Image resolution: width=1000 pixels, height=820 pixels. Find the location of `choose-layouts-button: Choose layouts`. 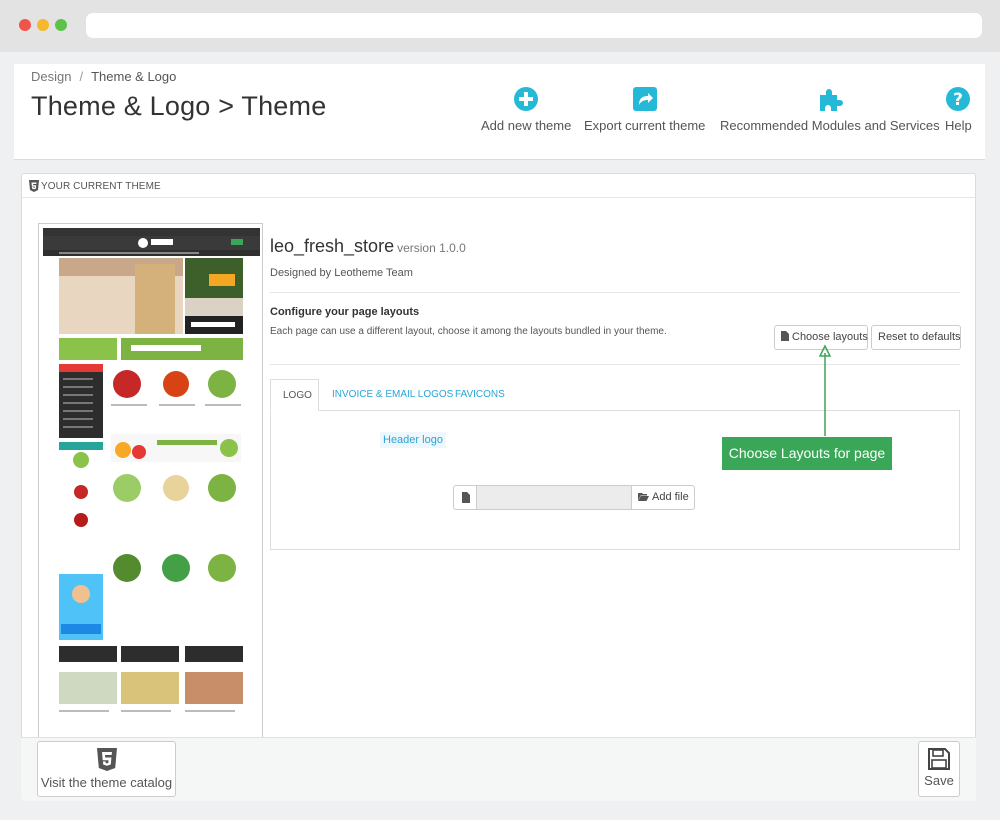

choose-layouts-button: Choose layouts is located at coordinates (821, 337).